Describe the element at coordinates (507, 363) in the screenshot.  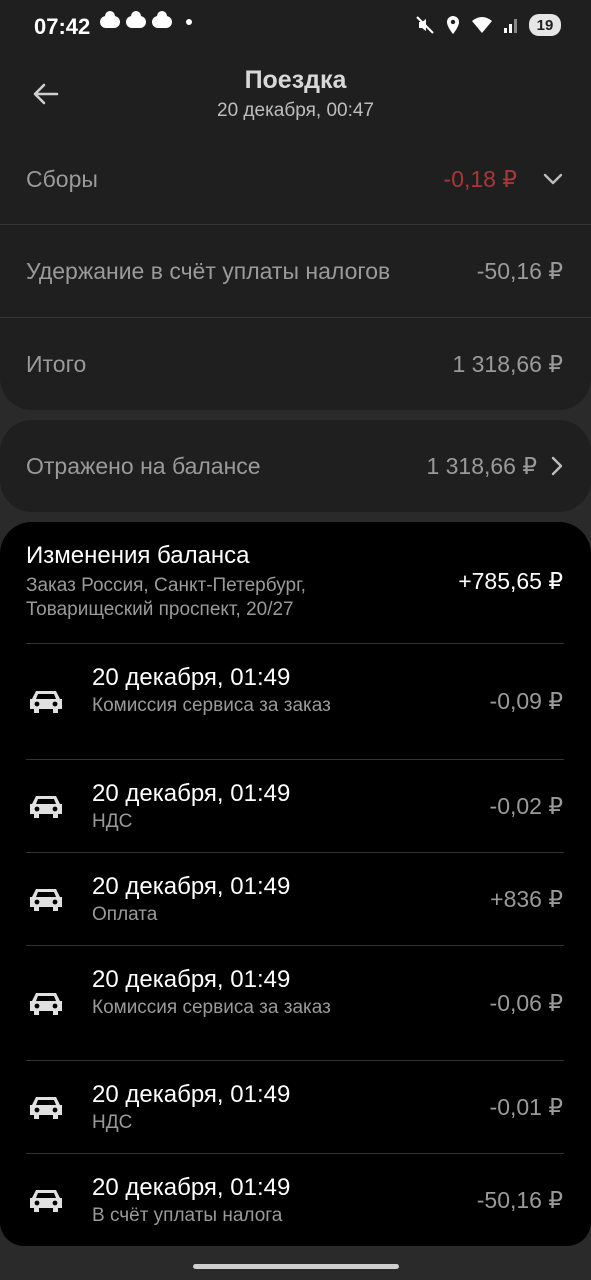
I see `total-value: 1 318,66 ₽` at that location.